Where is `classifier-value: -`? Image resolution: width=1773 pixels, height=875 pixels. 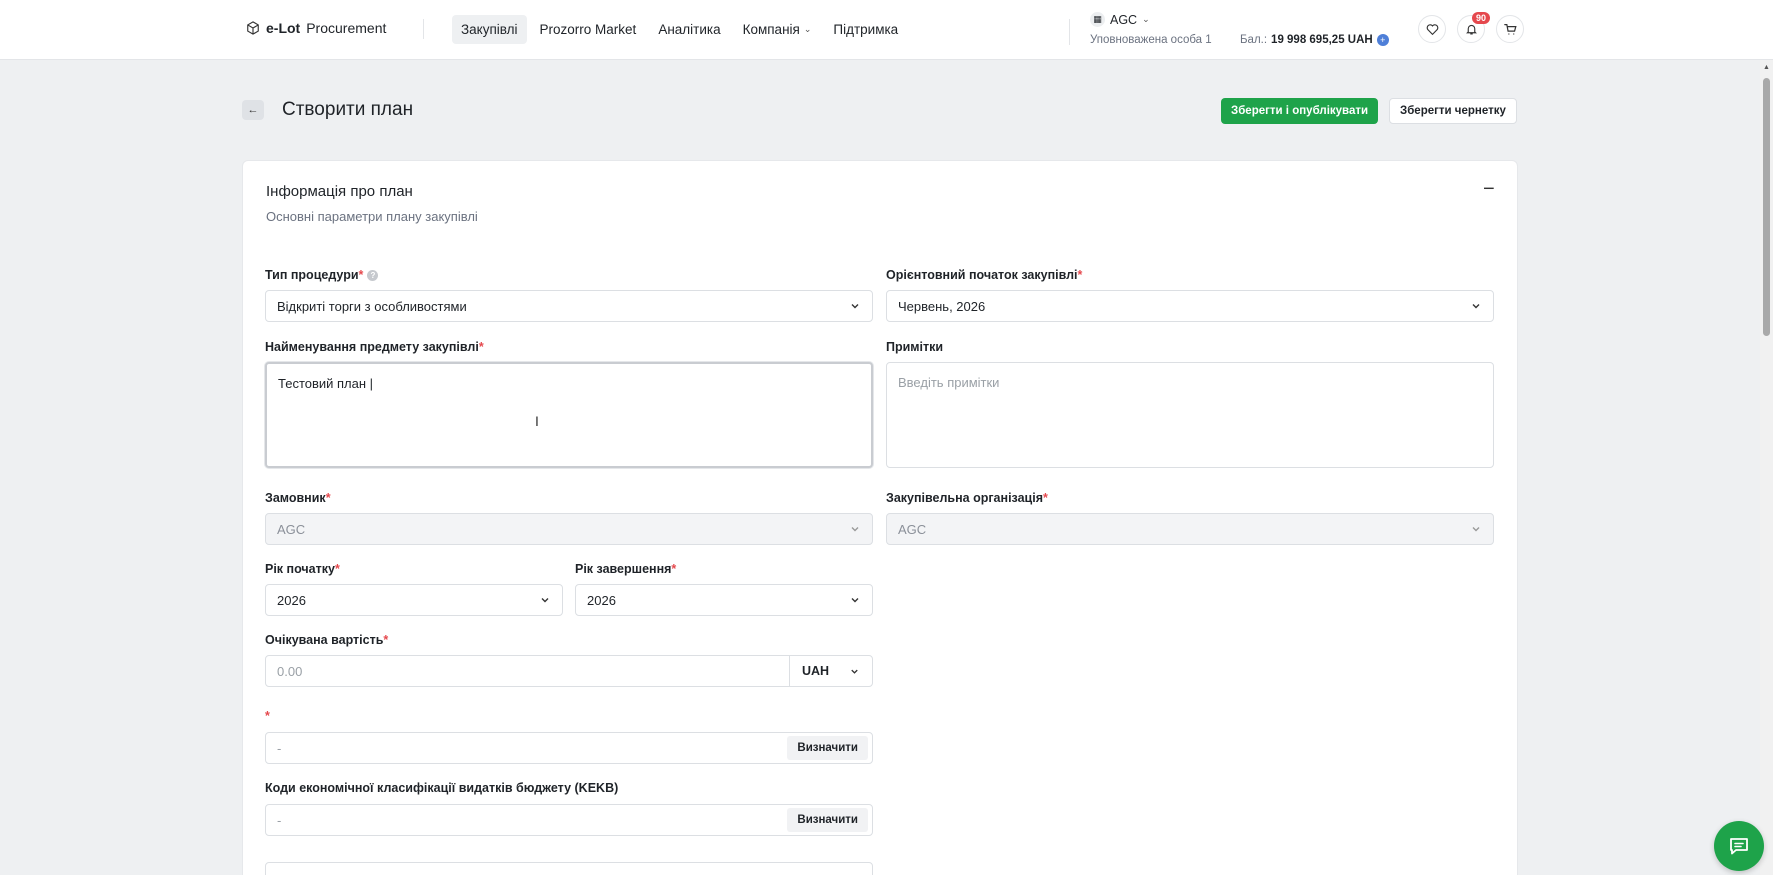
classifier-value: - is located at coordinates (279, 748).